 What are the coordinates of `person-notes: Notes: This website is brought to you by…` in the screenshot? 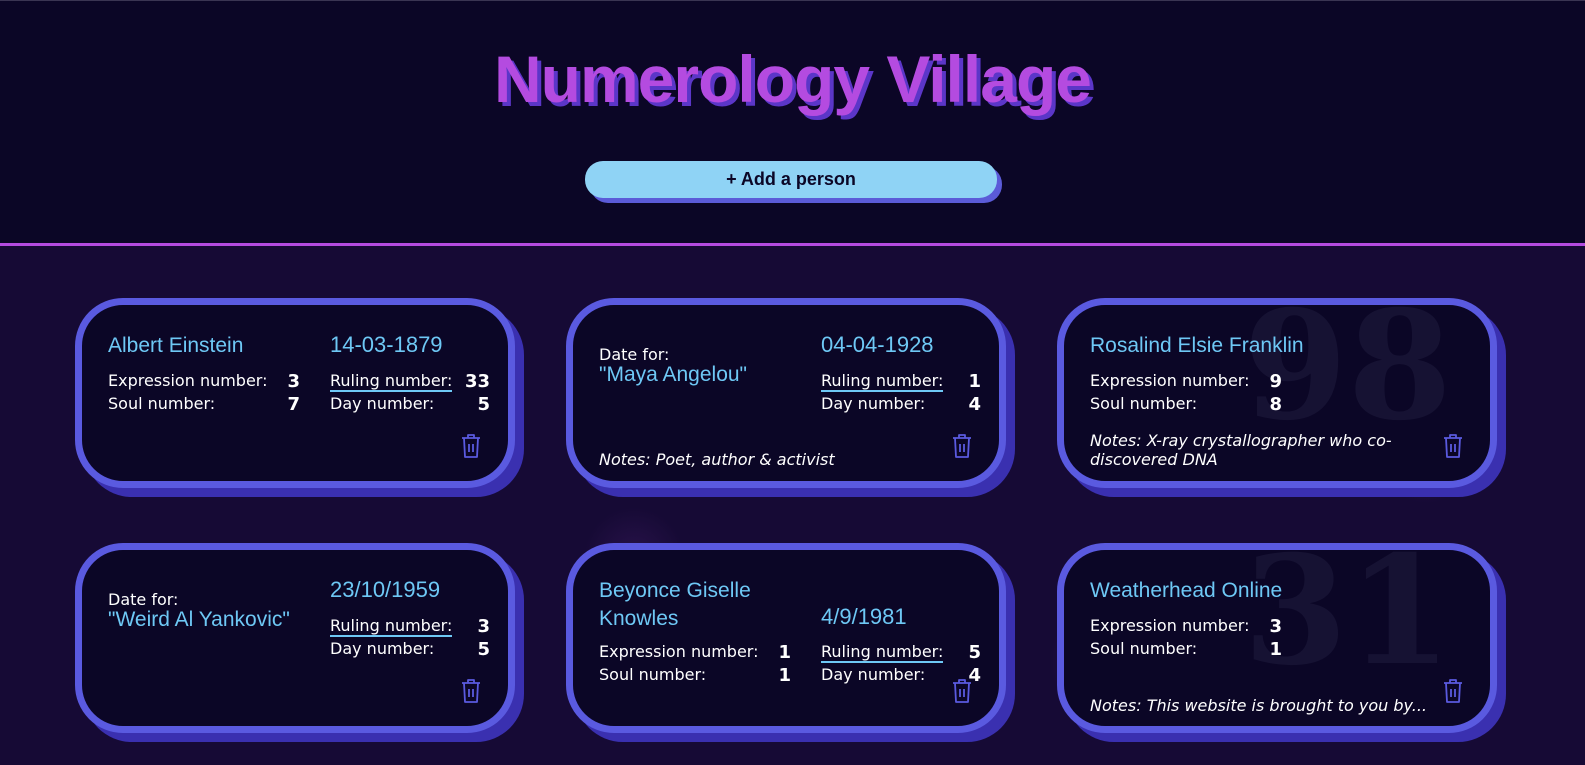 It's located at (1258, 705).